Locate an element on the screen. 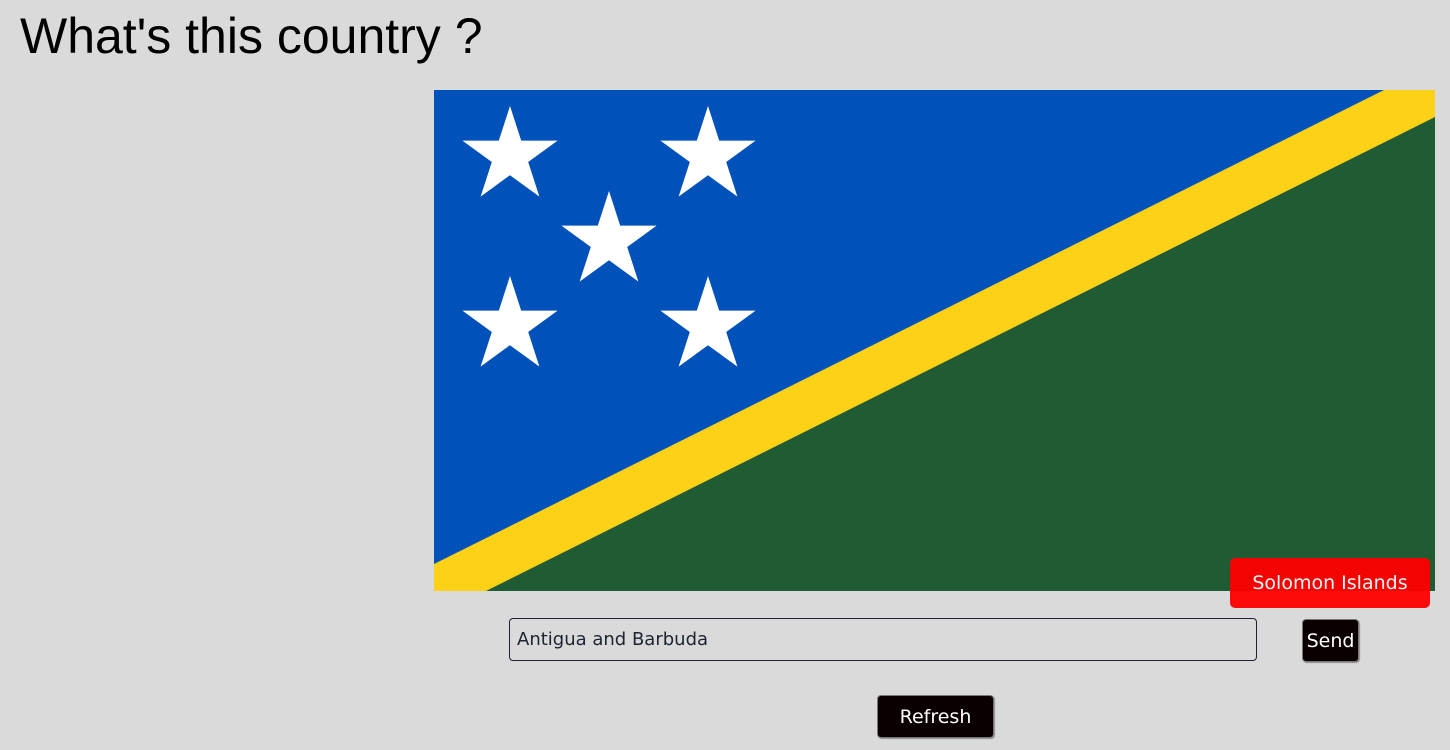 The height and width of the screenshot is (750, 1450). send-button: Send is located at coordinates (1330, 640).